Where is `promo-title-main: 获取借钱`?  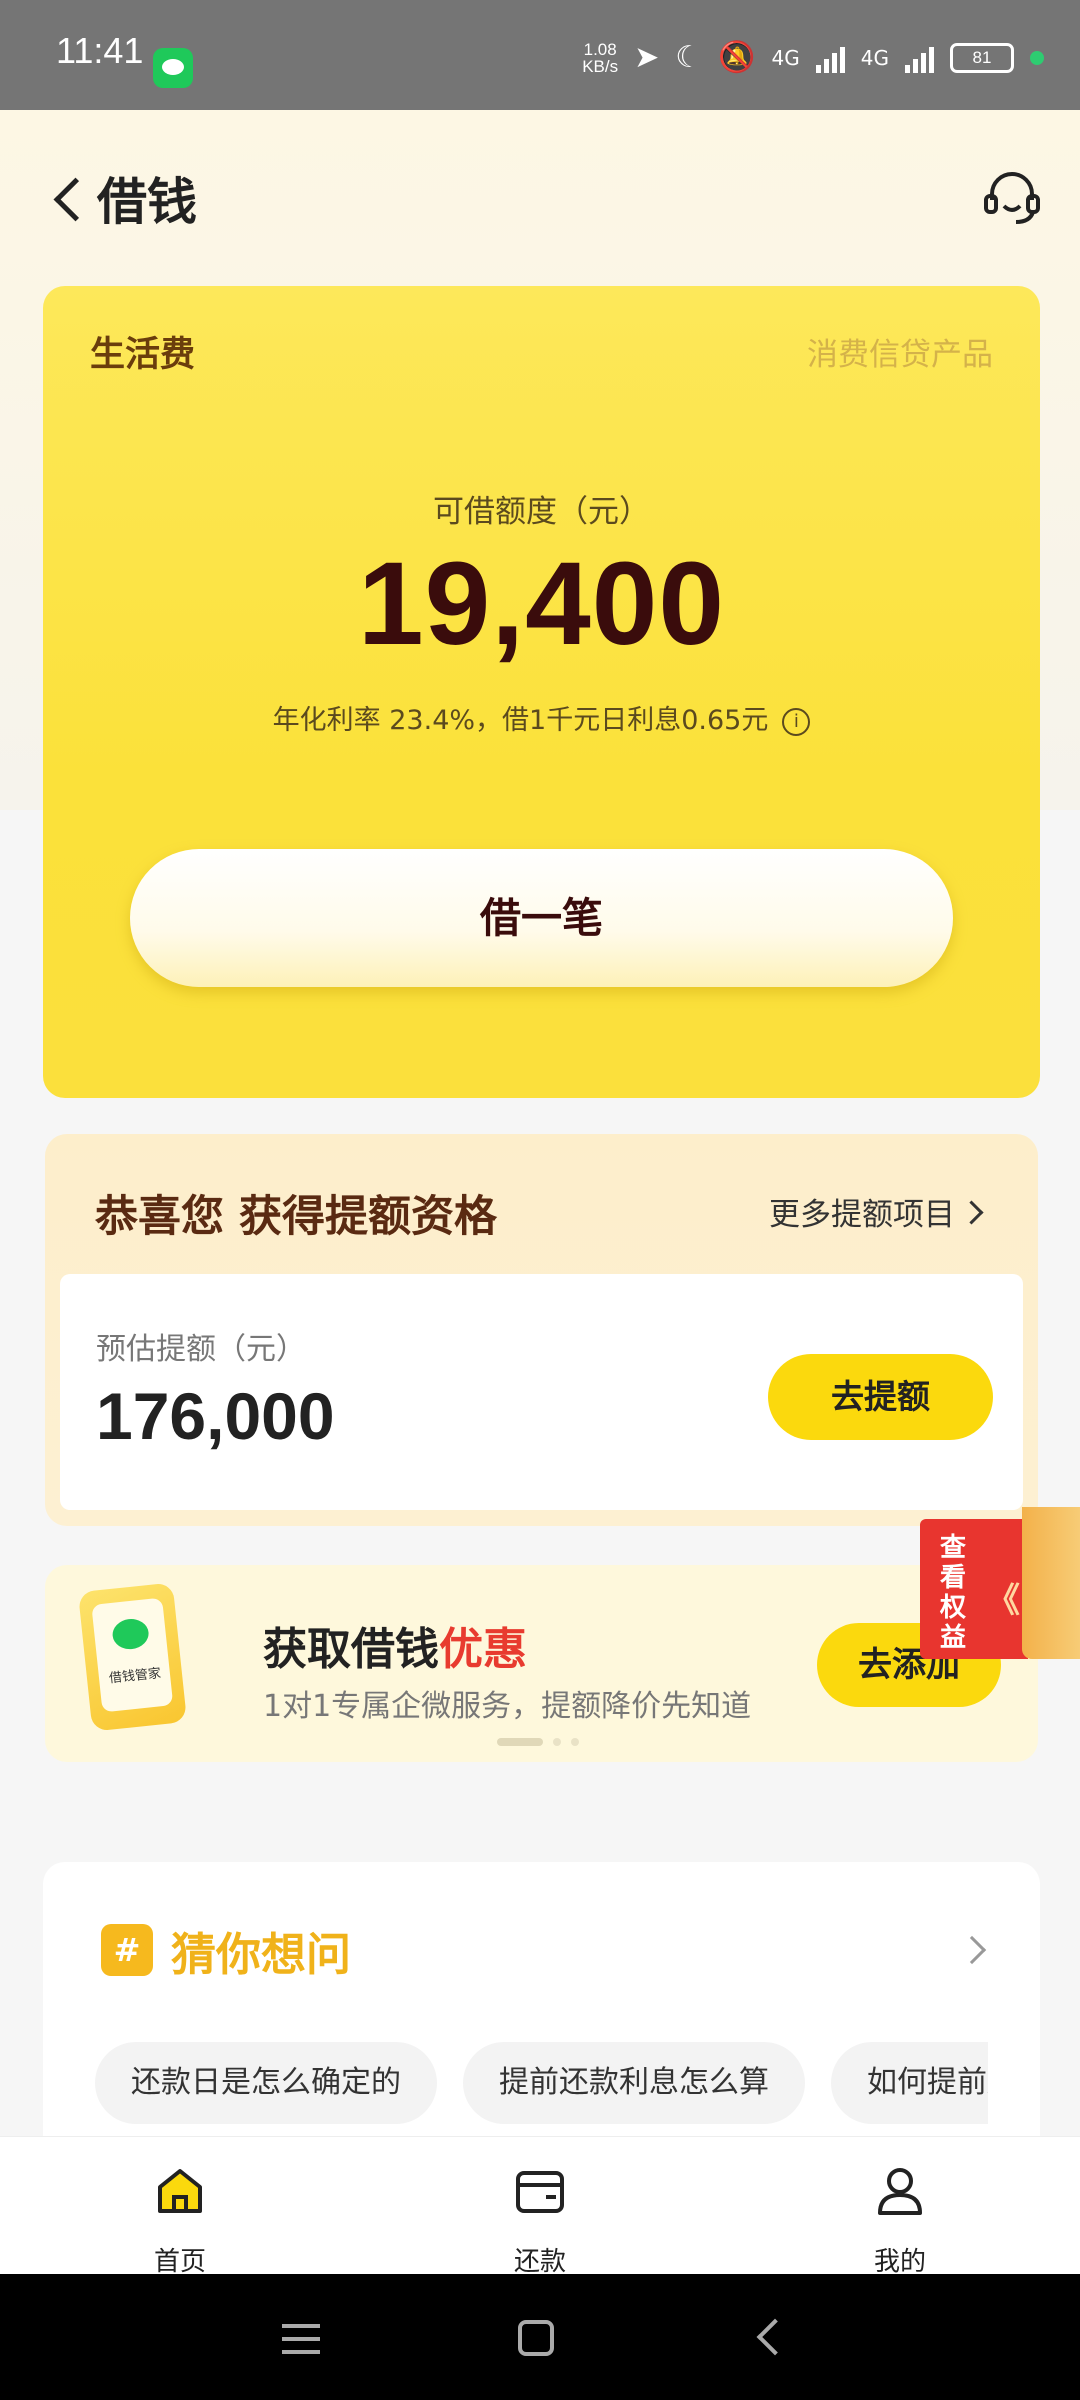 promo-title-main: 获取借钱 is located at coordinates (351, 1649).